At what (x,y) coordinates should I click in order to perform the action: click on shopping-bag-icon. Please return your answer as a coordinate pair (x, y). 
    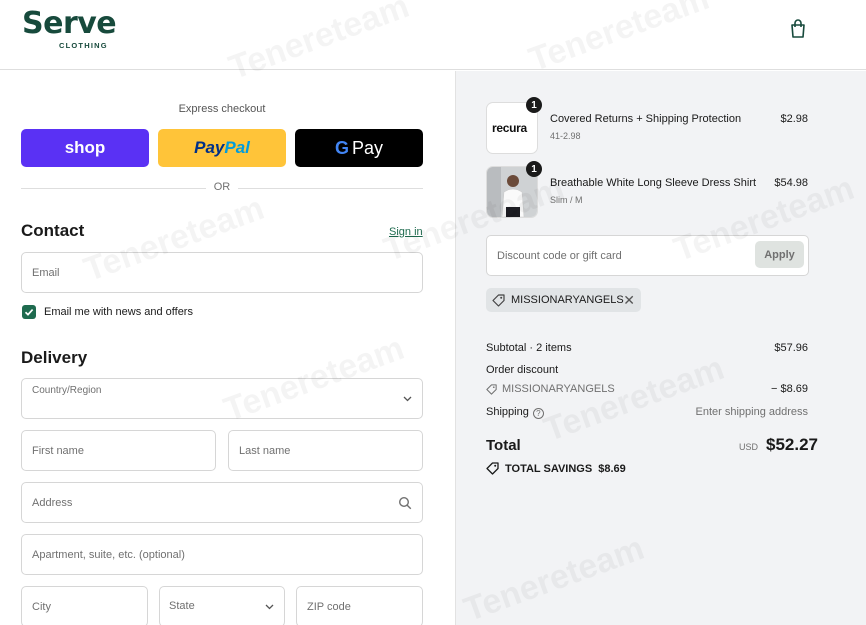
    Looking at the image, I should click on (798, 29).